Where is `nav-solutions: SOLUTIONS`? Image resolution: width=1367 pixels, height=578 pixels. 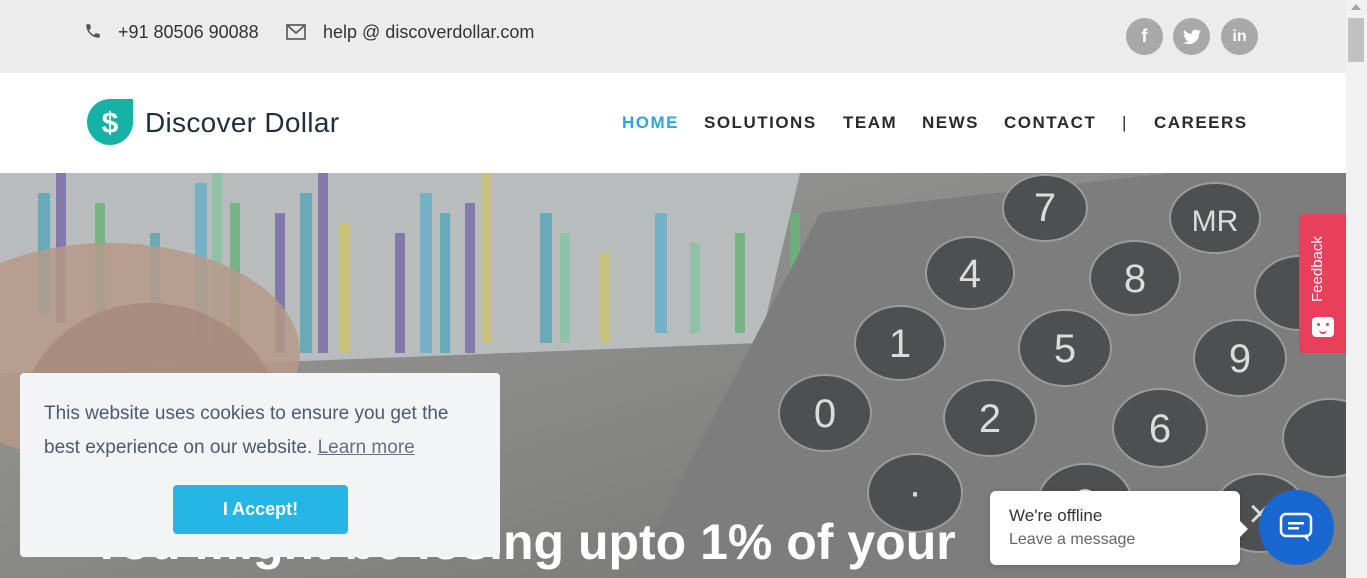
nav-solutions: SOLUTIONS is located at coordinates (760, 123).